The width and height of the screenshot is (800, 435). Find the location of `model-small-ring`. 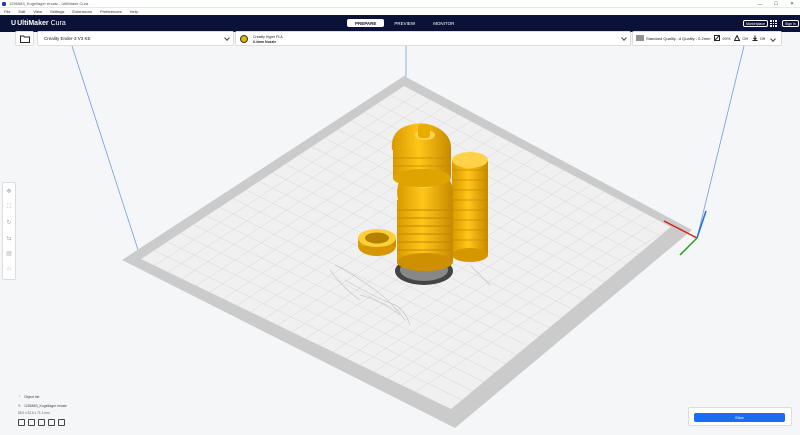

model-small-ring is located at coordinates (377, 242).